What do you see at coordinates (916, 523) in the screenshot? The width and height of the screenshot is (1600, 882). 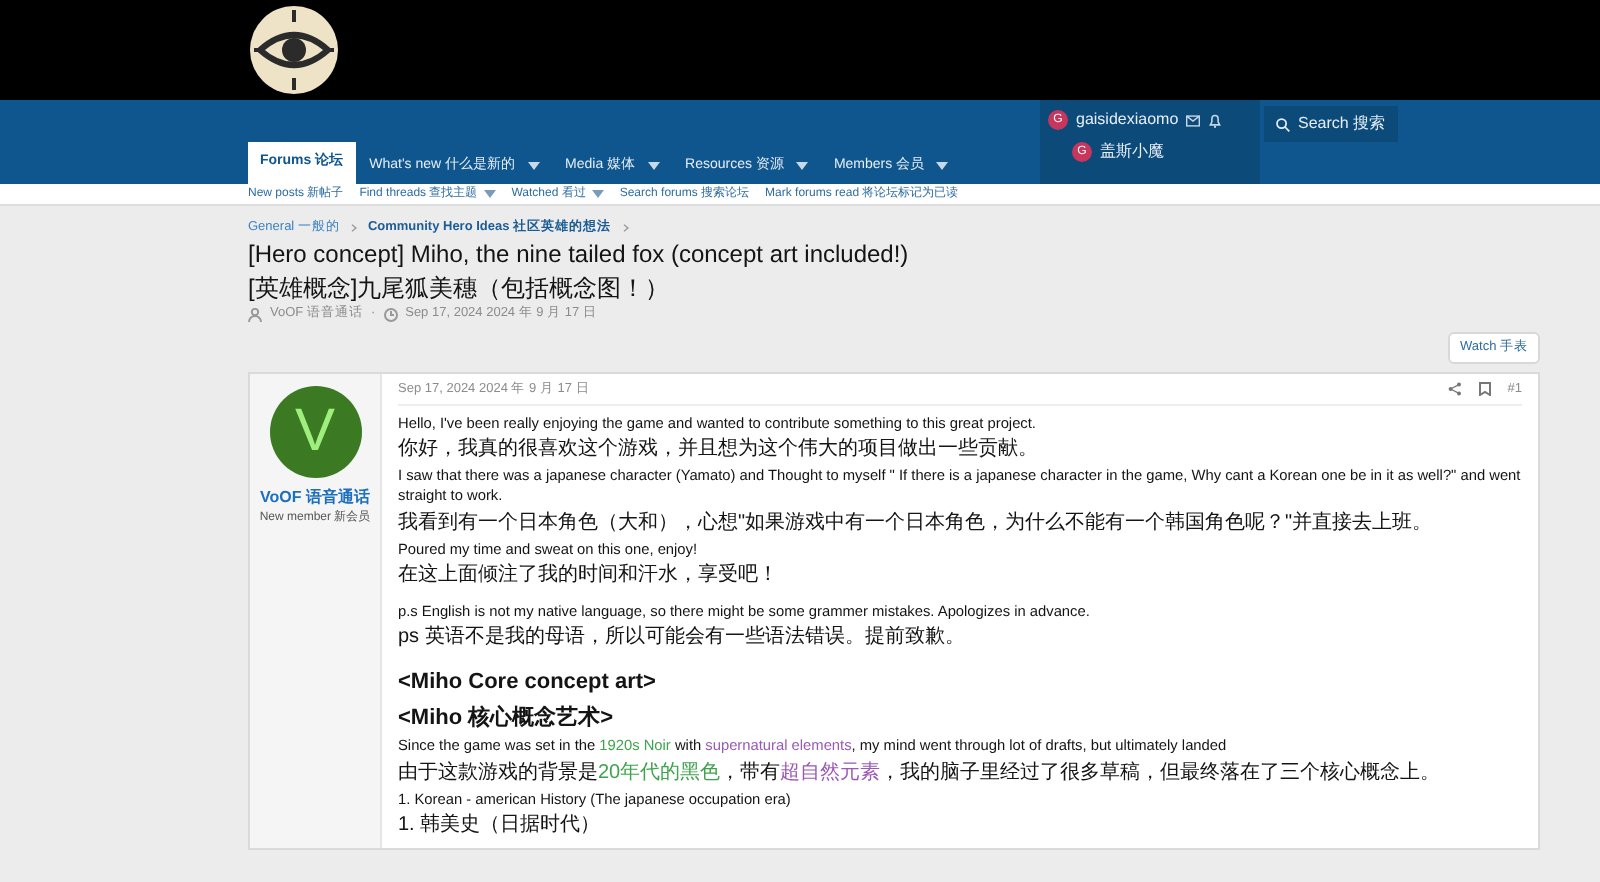 I see `post-paragraph: 我看到有一个日本角色（大和），心想"如果游戏中有一个日本角色，为什么不能有一个韩国角色呢？"并直接去上班。` at bounding box center [916, 523].